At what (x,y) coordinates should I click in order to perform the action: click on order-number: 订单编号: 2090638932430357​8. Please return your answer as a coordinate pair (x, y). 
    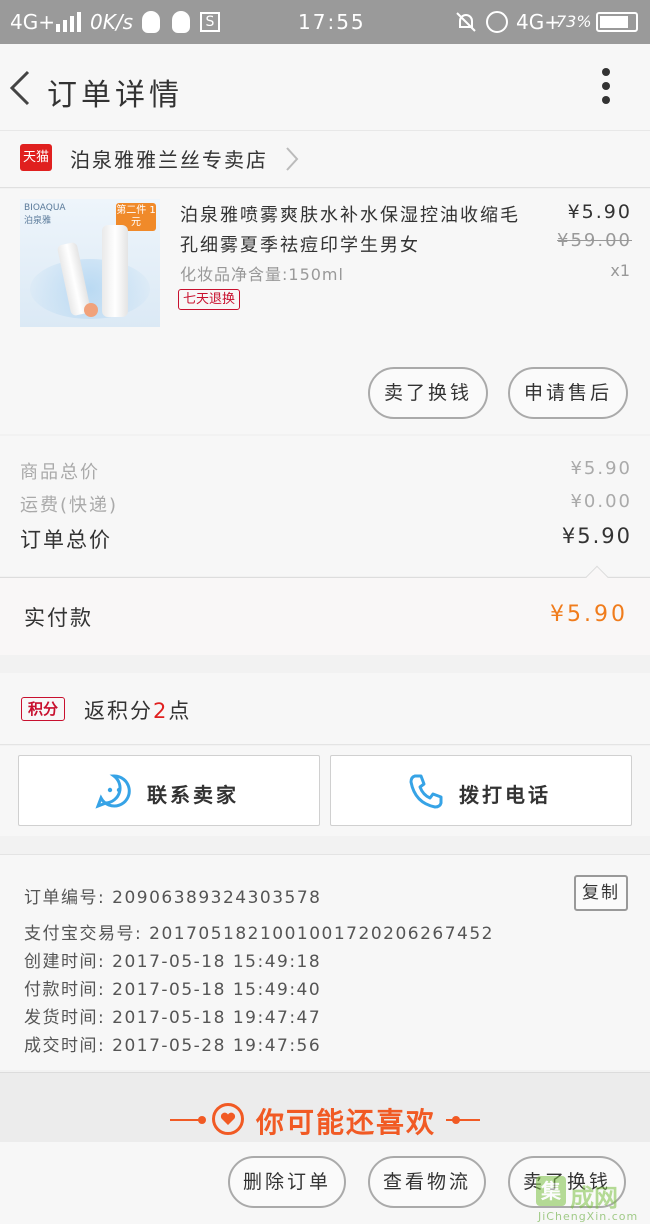
    Looking at the image, I should click on (173, 898).